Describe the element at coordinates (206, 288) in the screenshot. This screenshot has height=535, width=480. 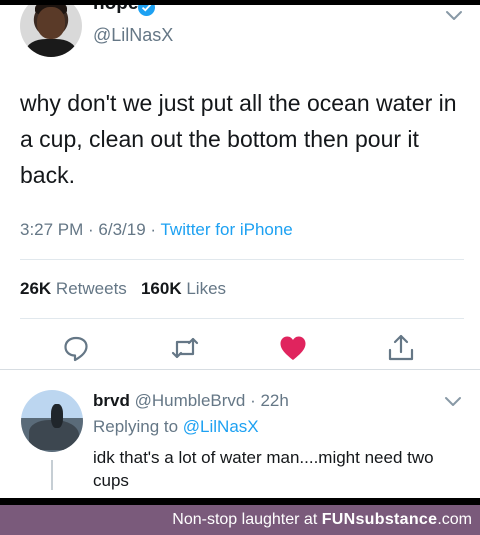
I see `likes-label: Likes` at that location.